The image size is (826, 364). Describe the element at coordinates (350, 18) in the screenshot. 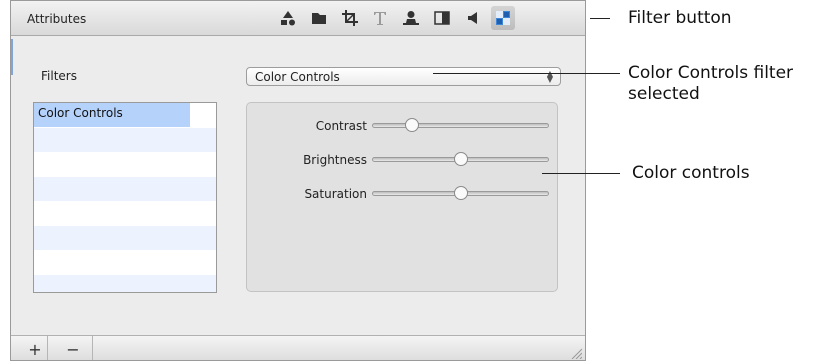

I see `crop-icon` at that location.